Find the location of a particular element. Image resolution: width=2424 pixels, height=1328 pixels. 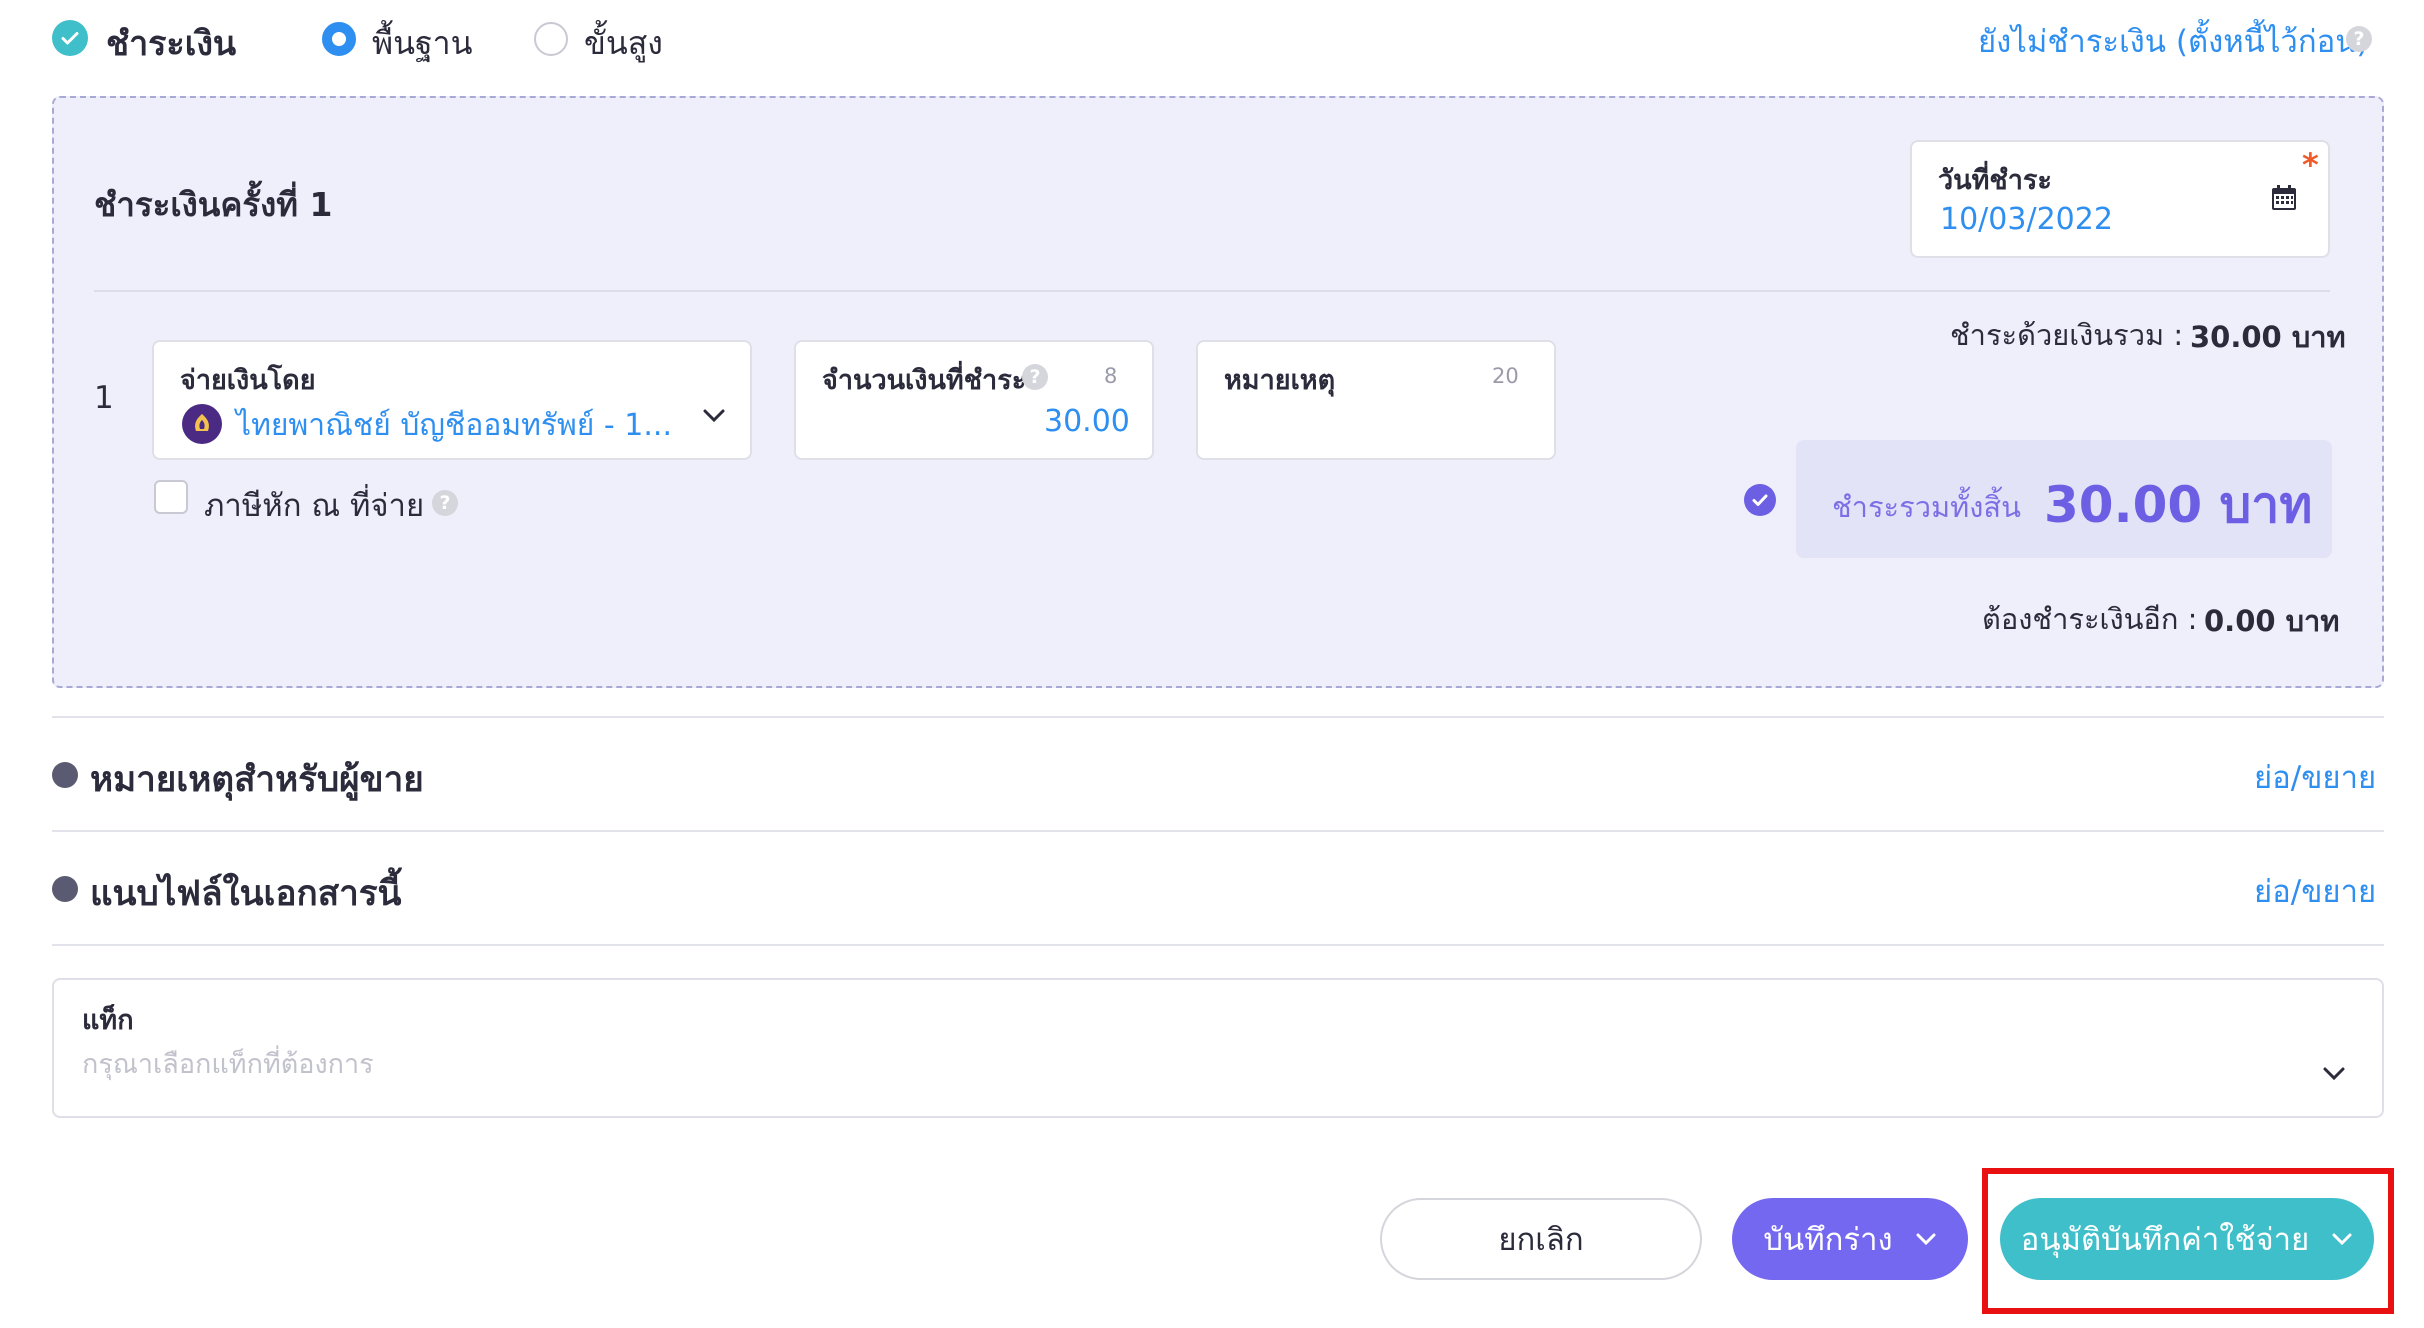

amount-char-counter: 8 is located at coordinates (1111, 376).